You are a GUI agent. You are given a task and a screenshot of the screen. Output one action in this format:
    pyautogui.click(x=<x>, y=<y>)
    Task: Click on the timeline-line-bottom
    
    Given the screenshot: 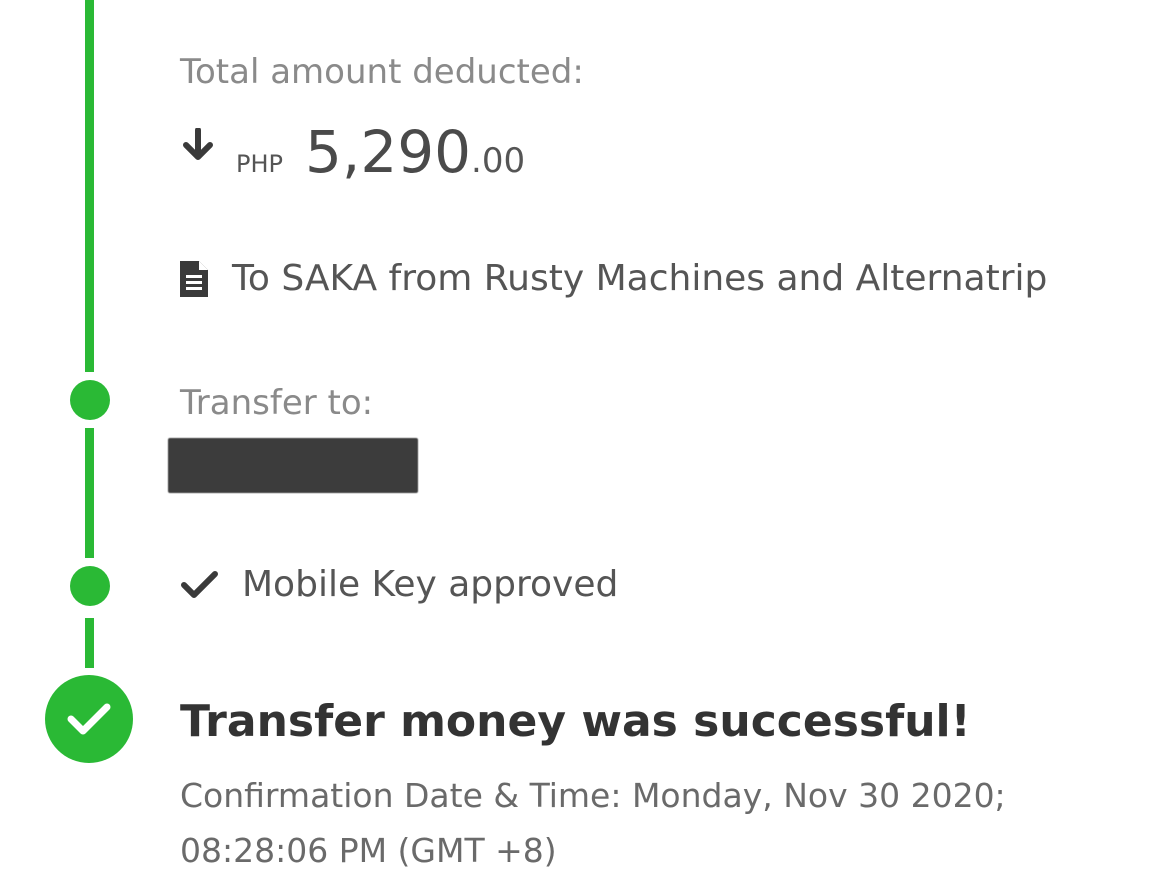 What is the action you would take?
    pyautogui.click(x=89, y=643)
    